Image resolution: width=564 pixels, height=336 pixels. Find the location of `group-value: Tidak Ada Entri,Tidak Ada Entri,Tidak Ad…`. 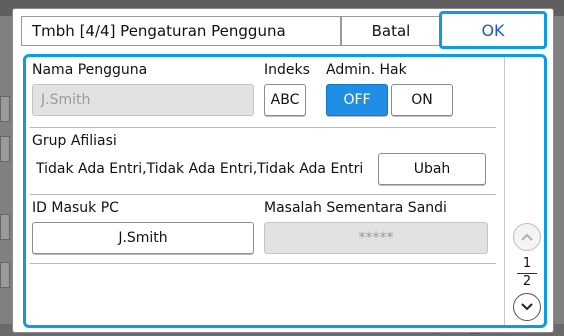

group-value: Tidak Ada Entri,Tidak Ada Entri,Tidak Ad… is located at coordinates (200, 169).